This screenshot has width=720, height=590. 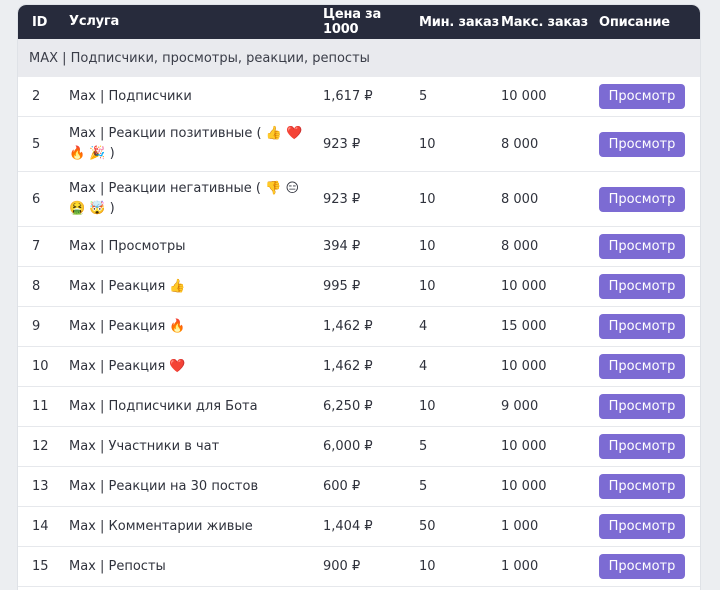 I want to click on row-id: 7, so click(x=36, y=246).